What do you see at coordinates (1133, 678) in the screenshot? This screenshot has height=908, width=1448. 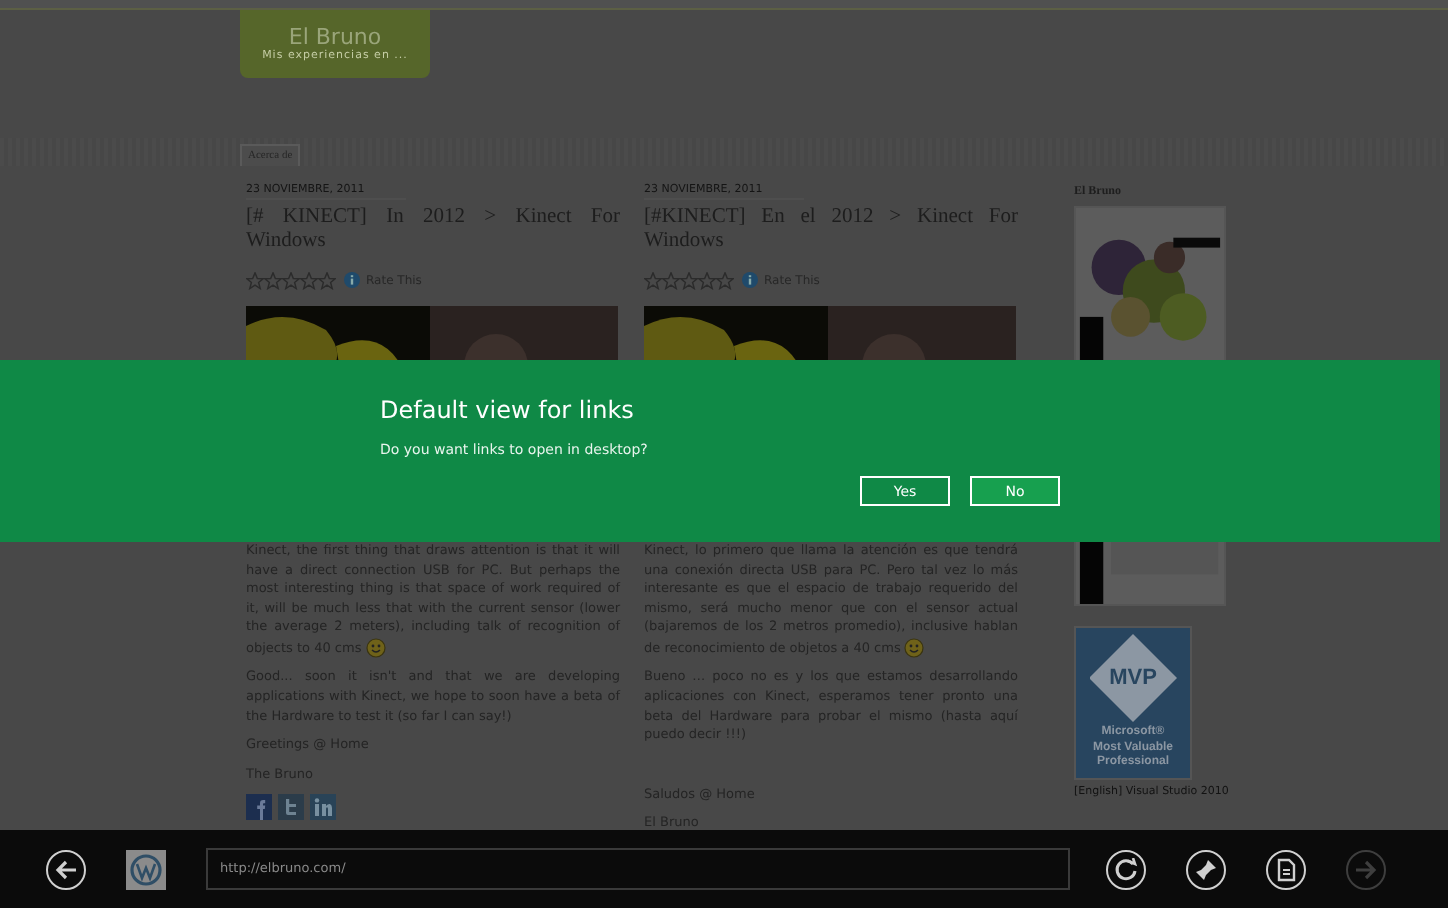 I see `badge-title: MVP` at bounding box center [1133, 678].